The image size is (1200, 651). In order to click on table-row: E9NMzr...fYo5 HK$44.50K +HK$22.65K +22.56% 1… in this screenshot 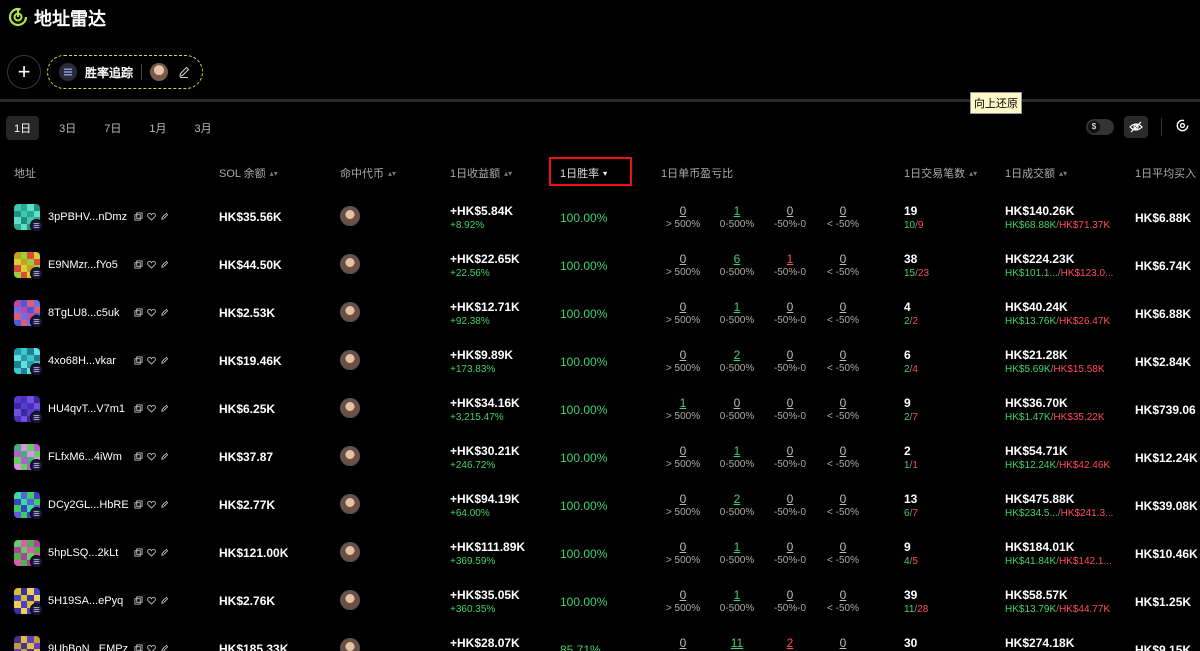, I will do `click(600, 275)`.